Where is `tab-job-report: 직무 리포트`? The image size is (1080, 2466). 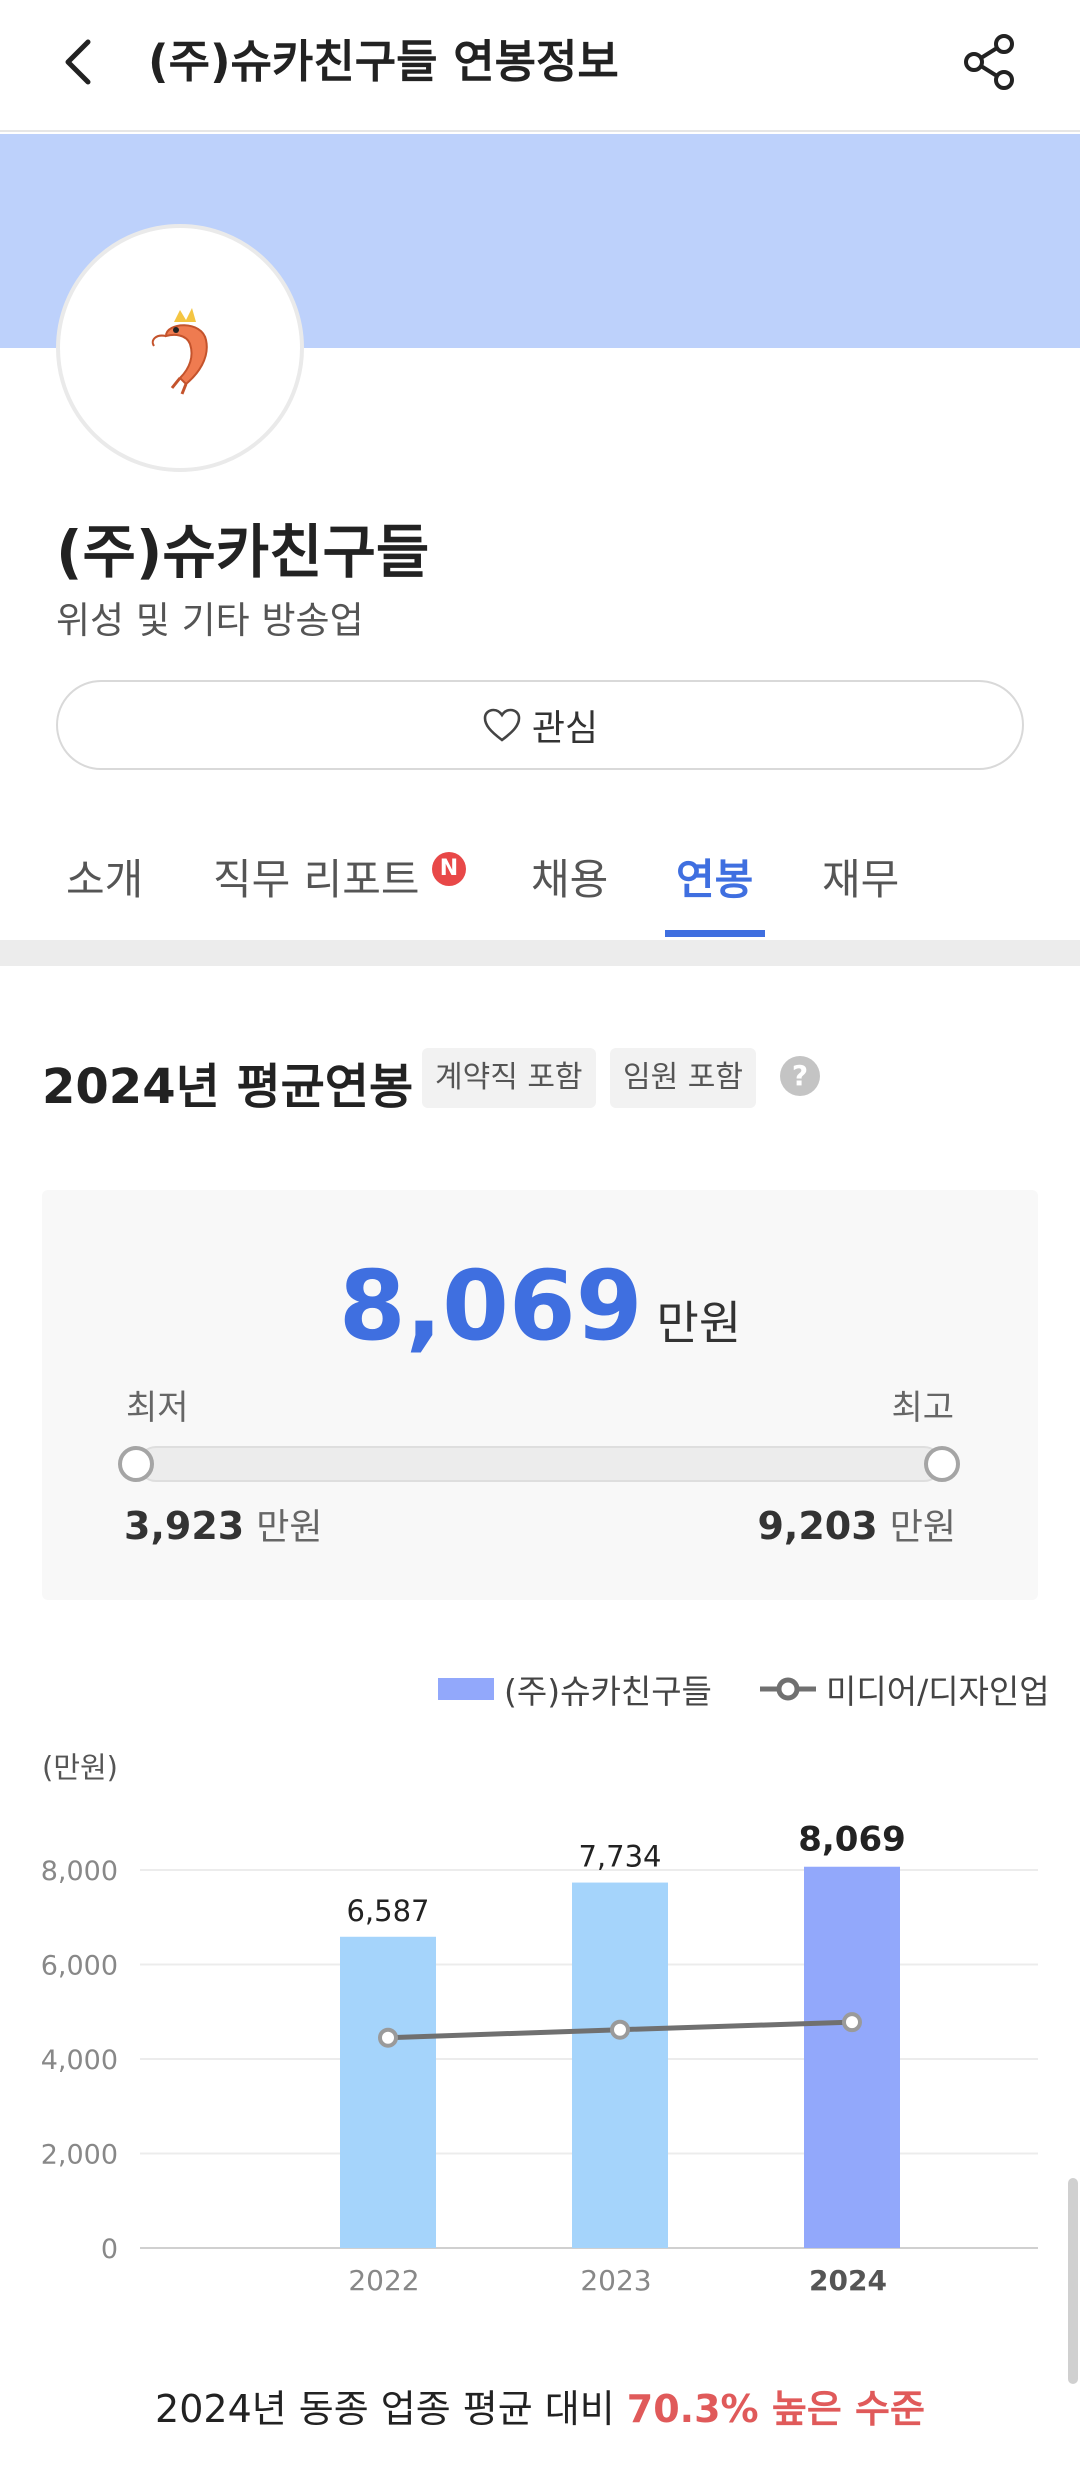 tab-job-report: 직무 리포트 is located at coordinates (316, 880).